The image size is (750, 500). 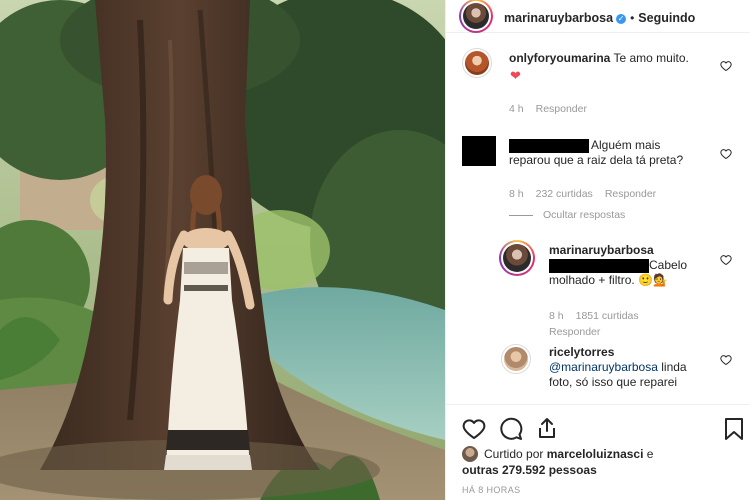 I want to click on heart-outline-icon, so click(x=474, y=429).